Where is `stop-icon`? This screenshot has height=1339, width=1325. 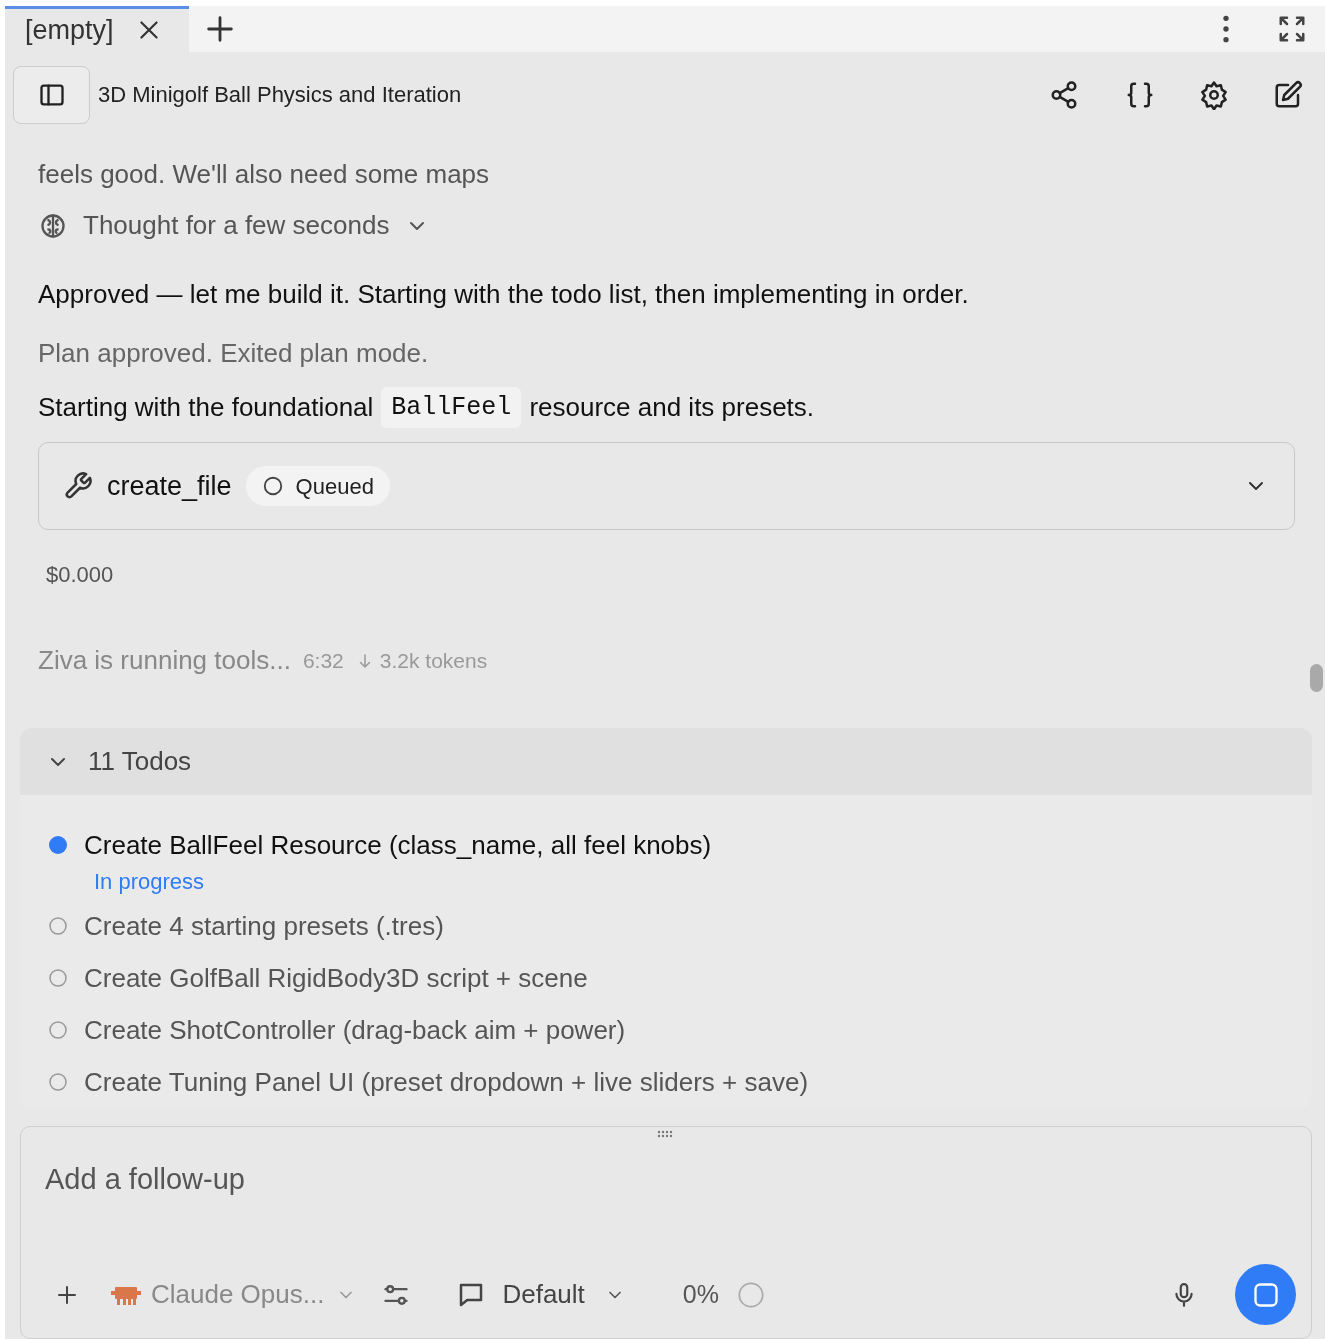
stop-icon is located at coordinates (1265, 1294).